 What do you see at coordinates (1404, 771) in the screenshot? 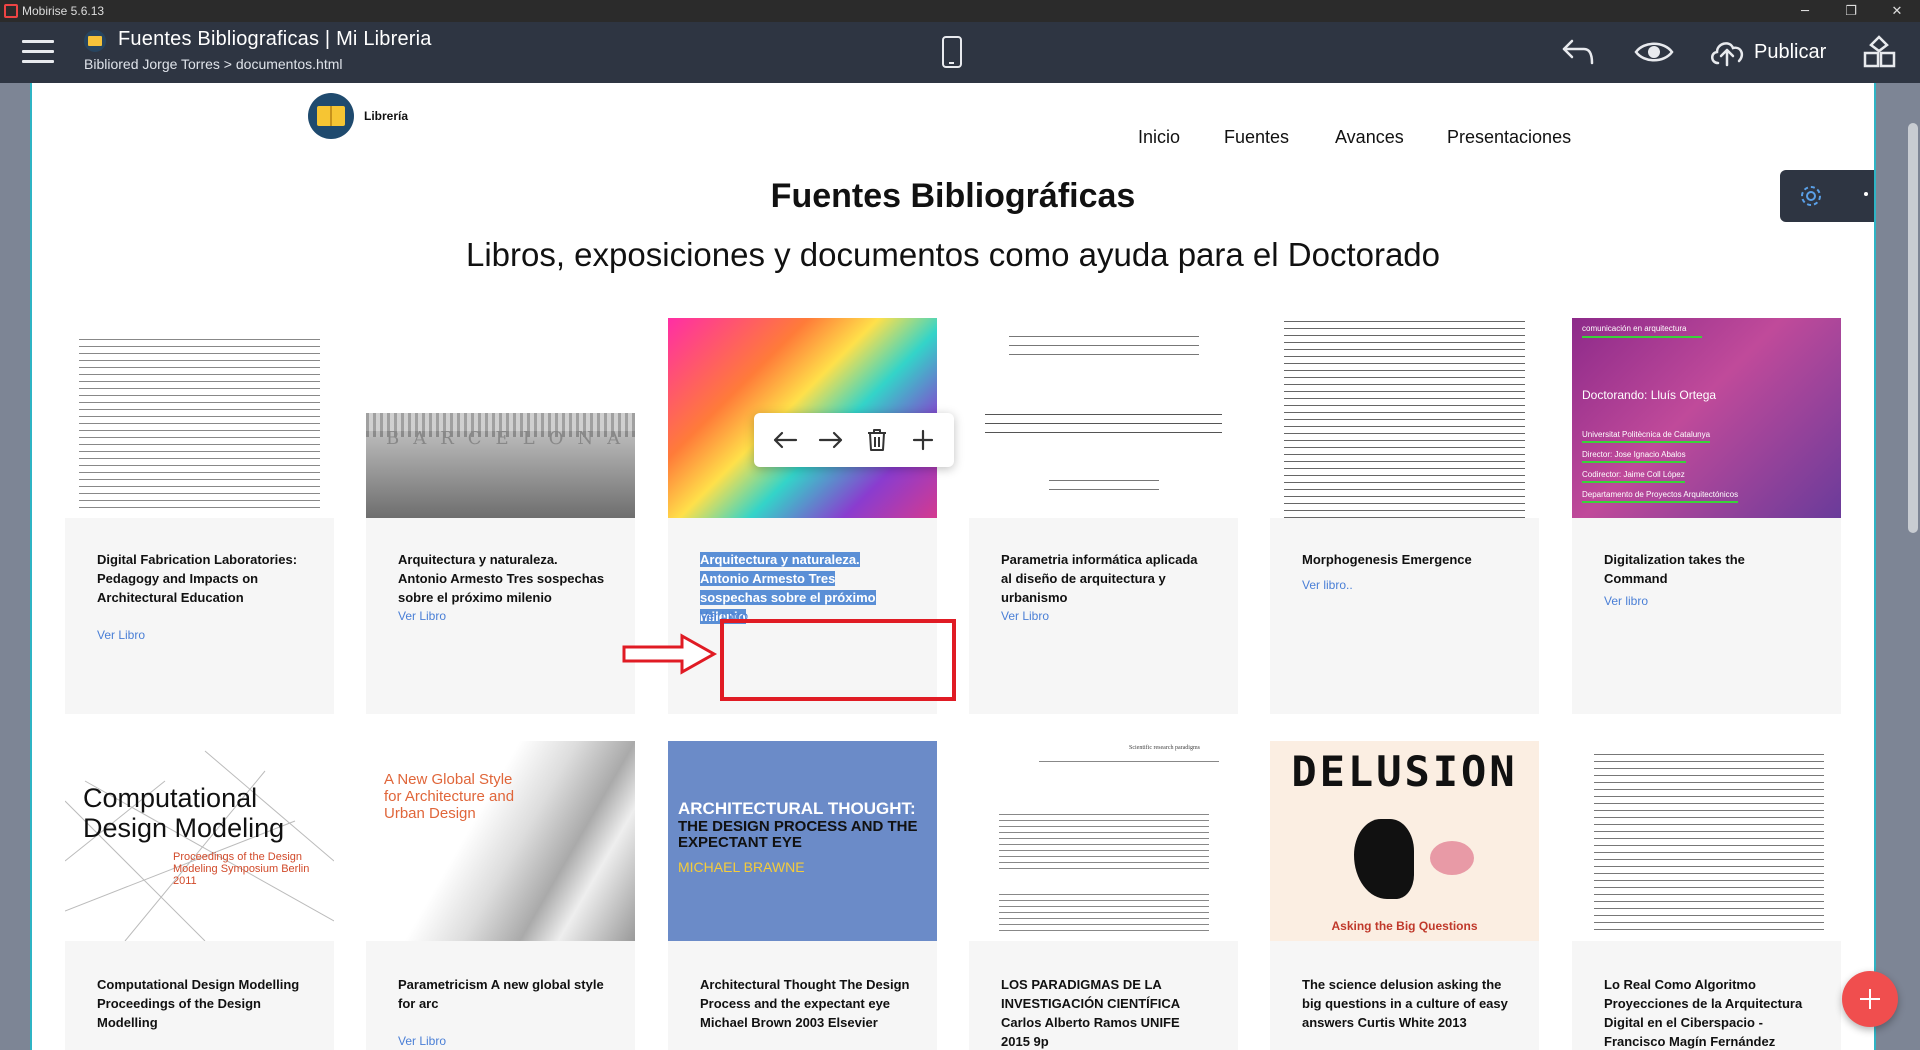
I see `thumb-delusion-title: DELUSION` at bounding box center [1404, 771].